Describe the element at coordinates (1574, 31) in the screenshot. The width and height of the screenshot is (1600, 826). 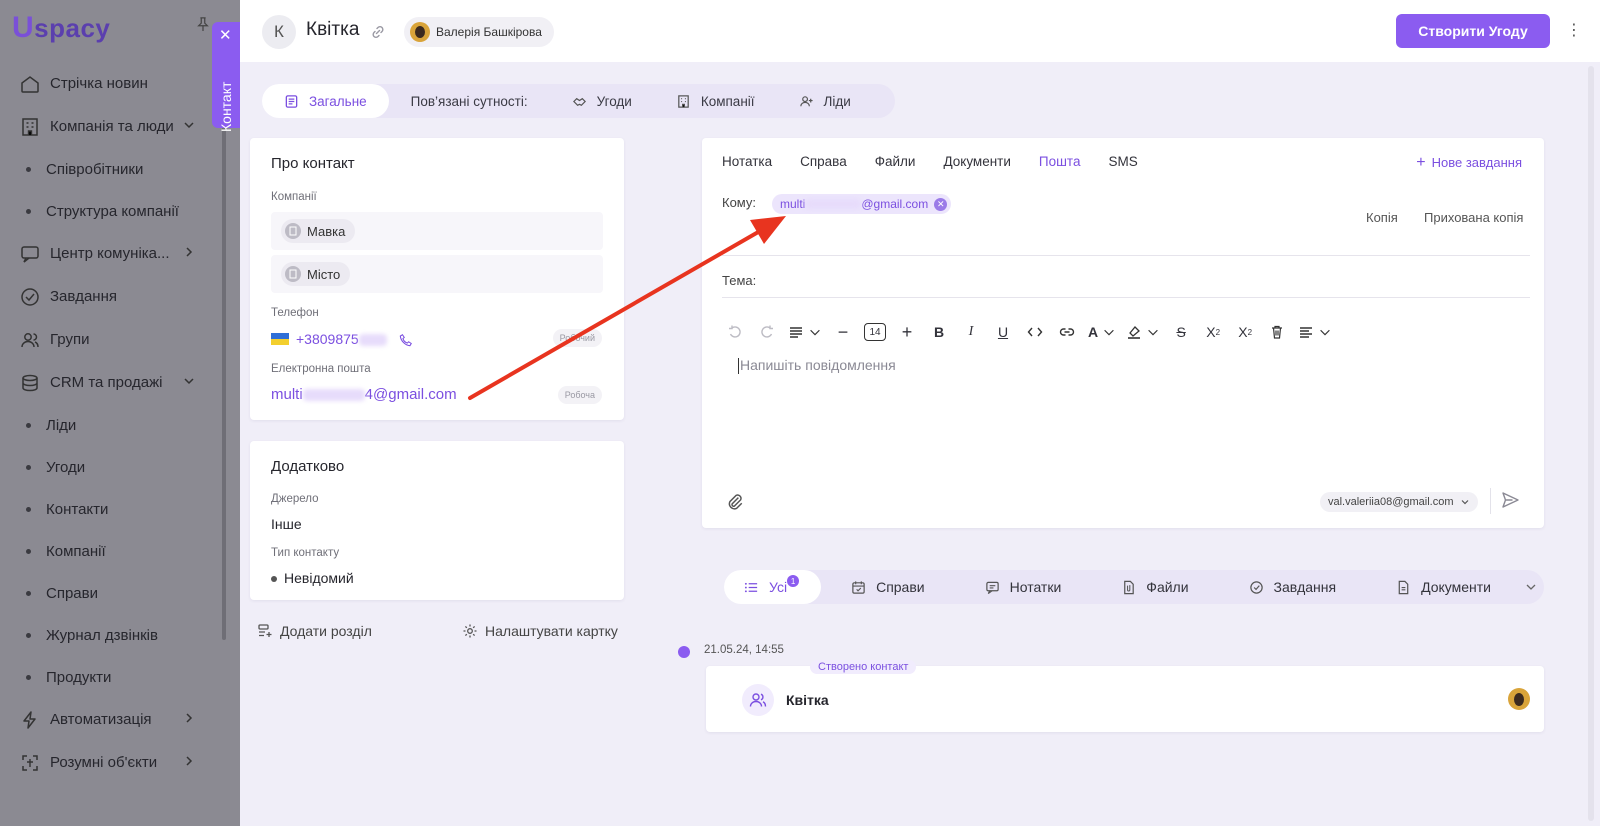
I see `more-icon: ⋮` at that location.